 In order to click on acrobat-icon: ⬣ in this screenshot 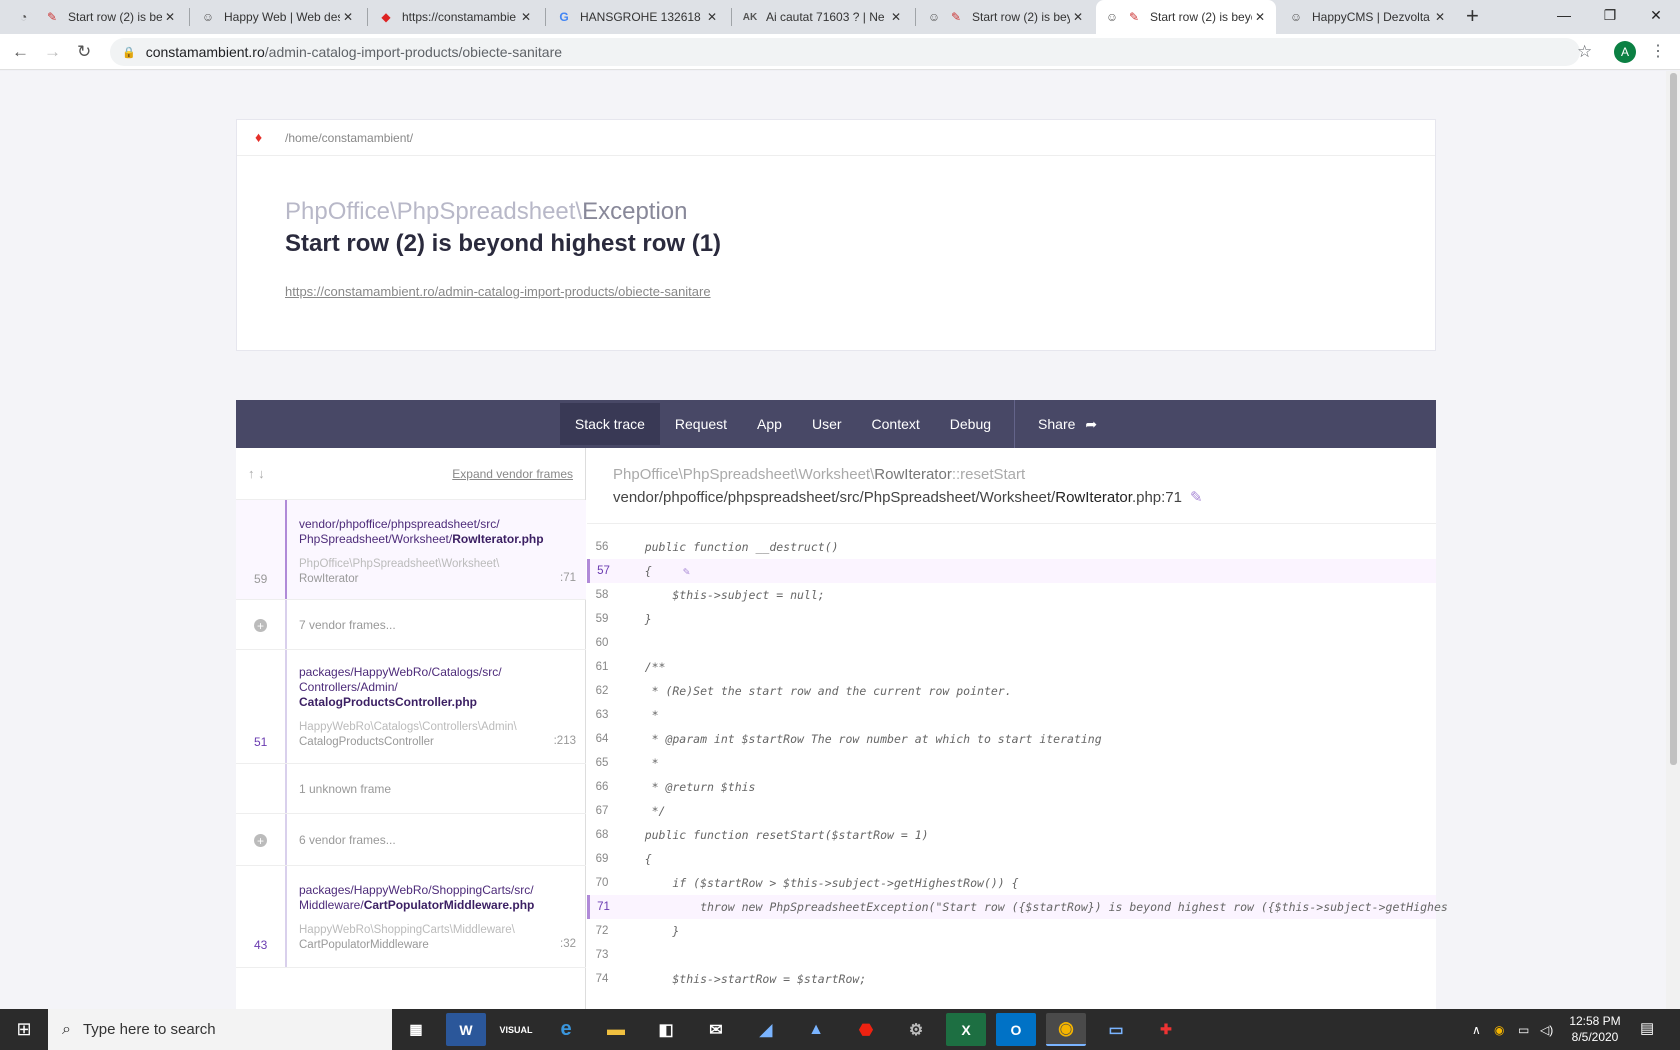, I will do `click(866, 1029)`.